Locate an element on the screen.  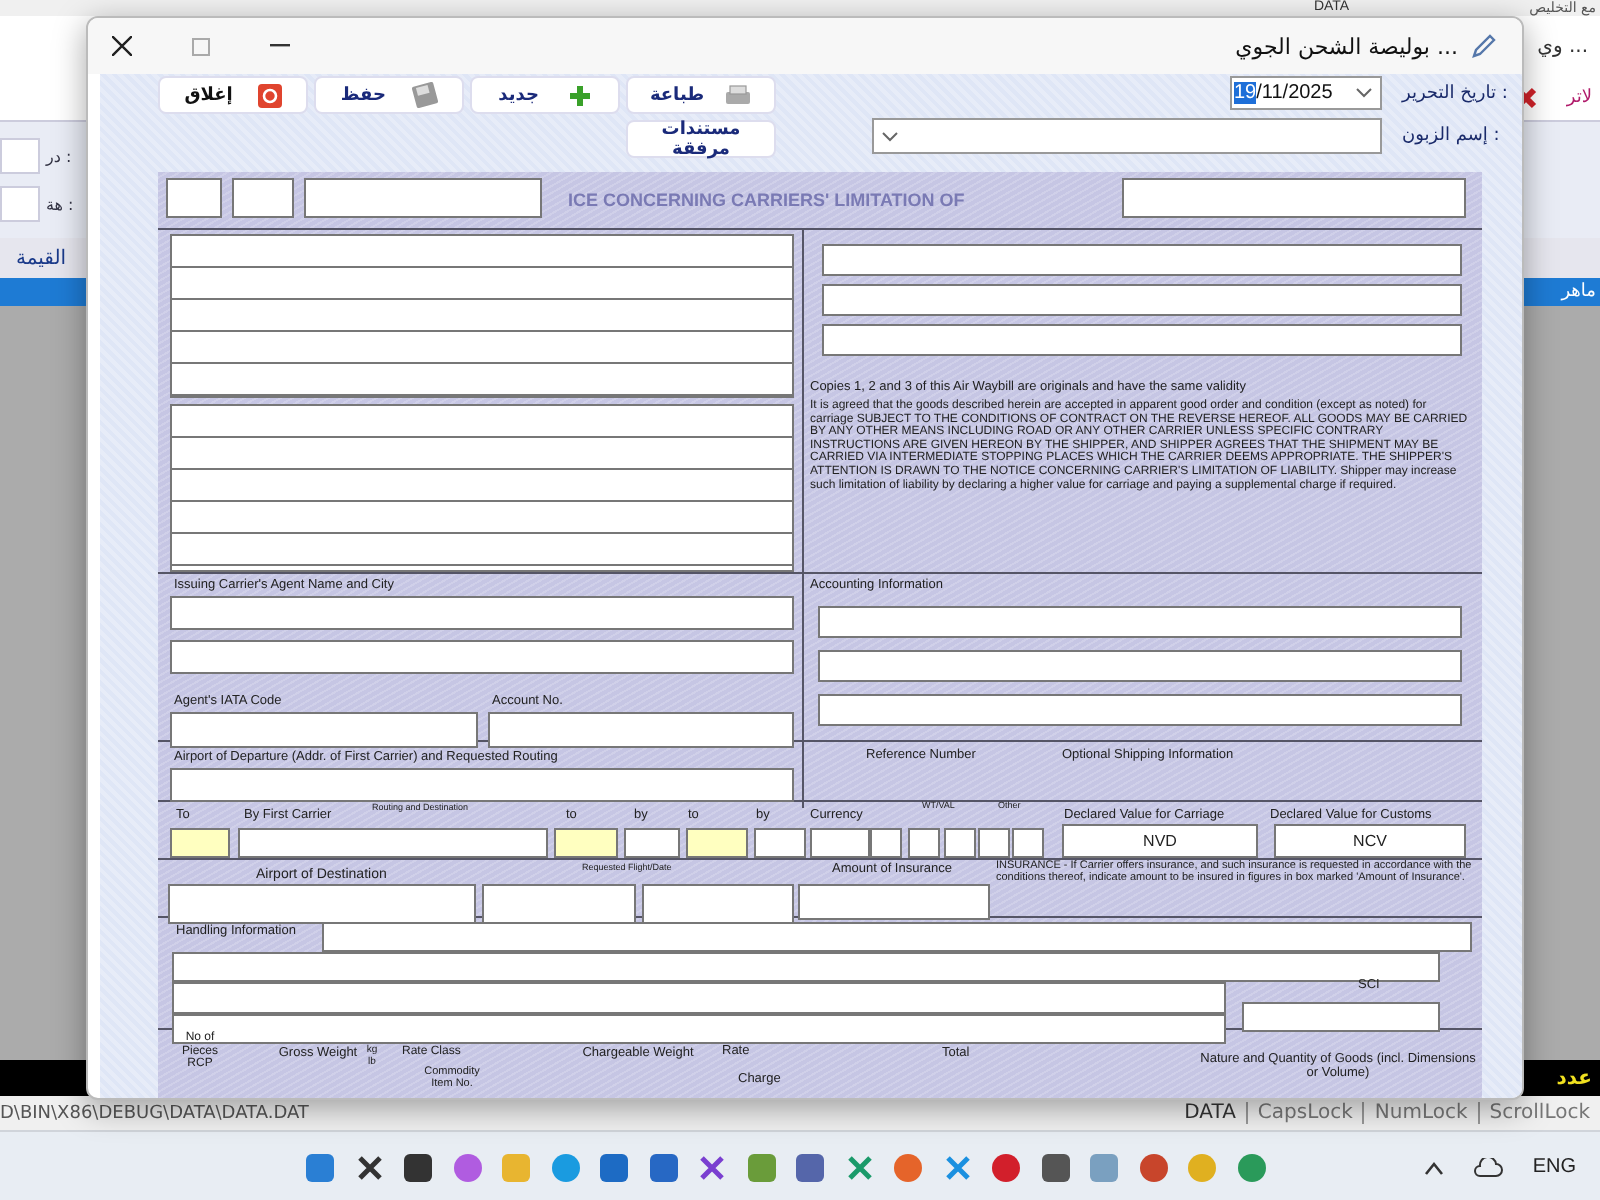
column-header: القيمة is located at coordinates (41, 258).